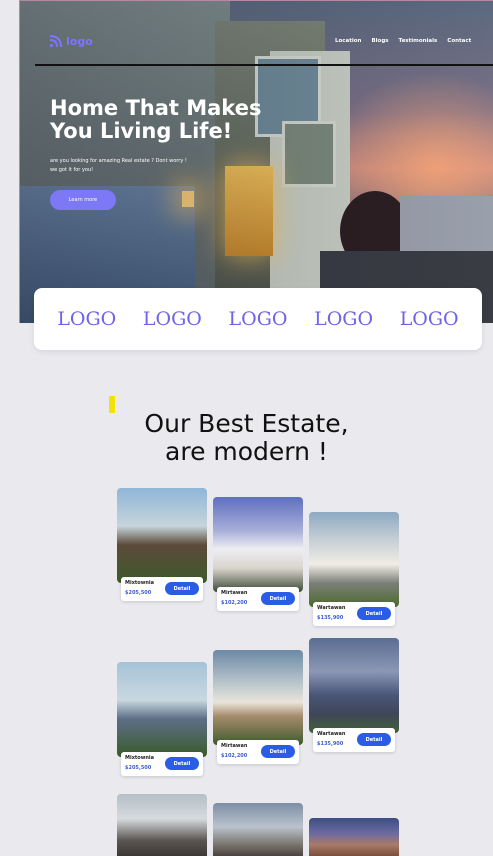  What do you see at coordinates (83, 200) in the screenshot?
I see `learn-more-button: Learn more` at bounding box center [83, 200].